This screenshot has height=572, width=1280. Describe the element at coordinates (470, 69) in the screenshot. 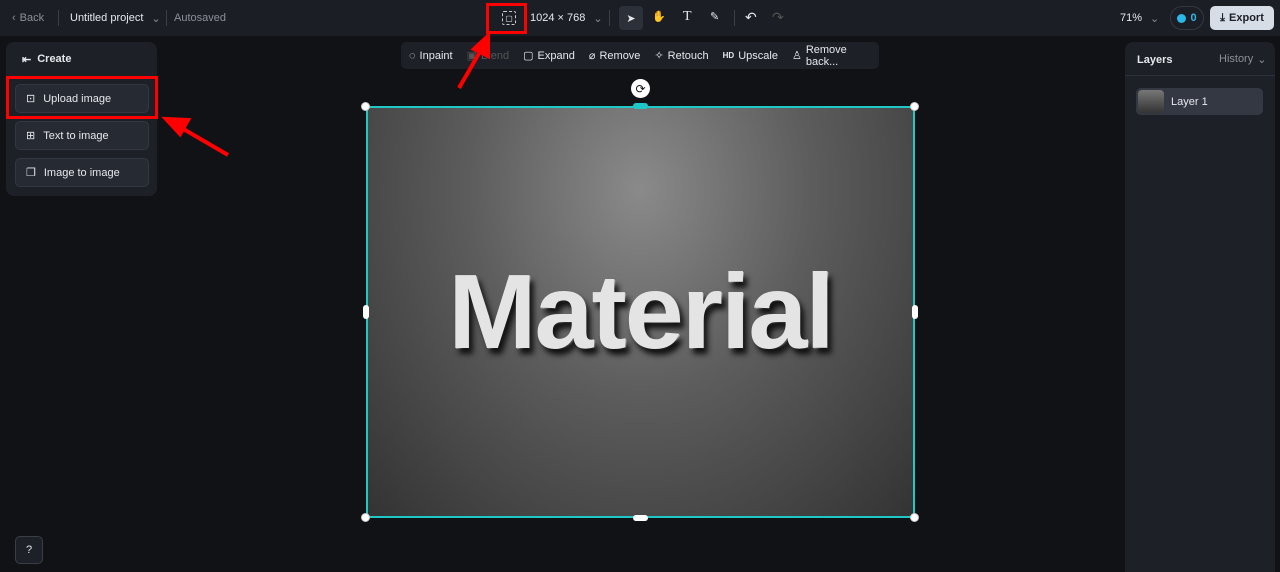

I see `arrow-to-resize` at that location.